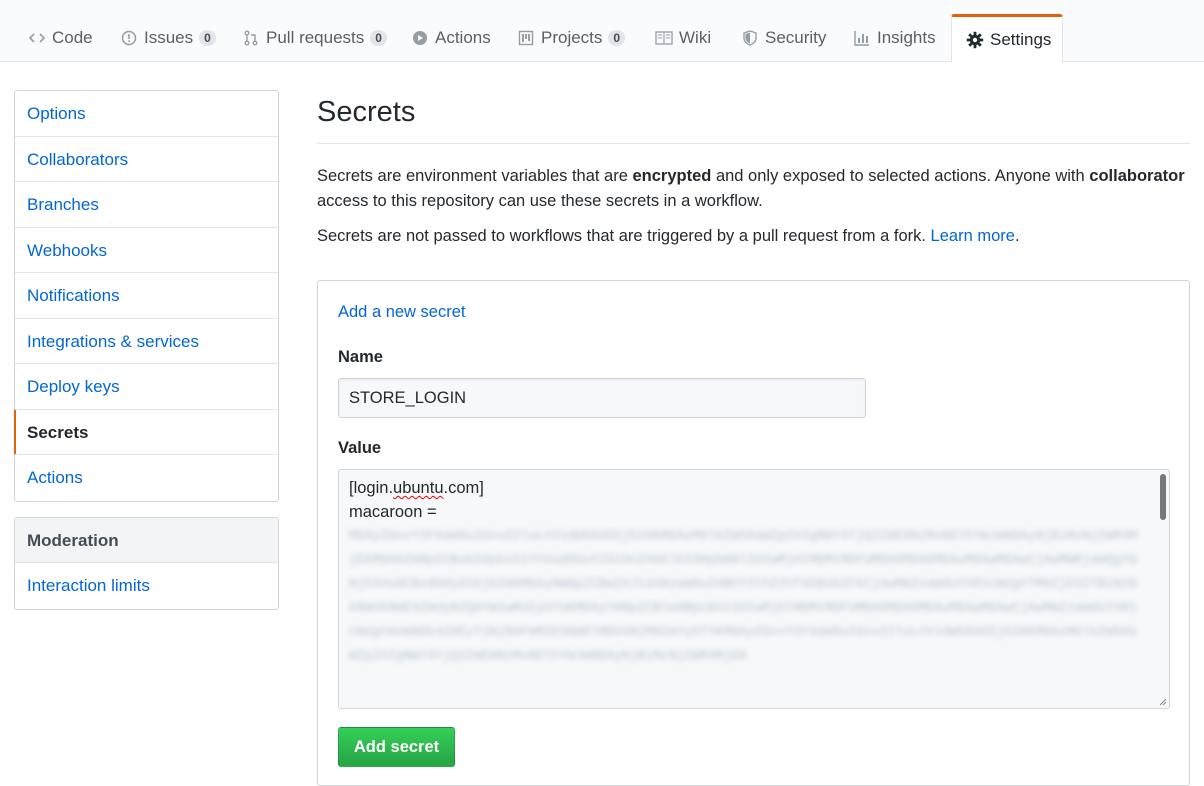 The width and height of the screenshot is (1204, 786). What do you see at coordinates (146, 586) in the screenshot?
I see `sidebar-item-interaction-limits: Interaction limits` at bounding box center [146, 586].